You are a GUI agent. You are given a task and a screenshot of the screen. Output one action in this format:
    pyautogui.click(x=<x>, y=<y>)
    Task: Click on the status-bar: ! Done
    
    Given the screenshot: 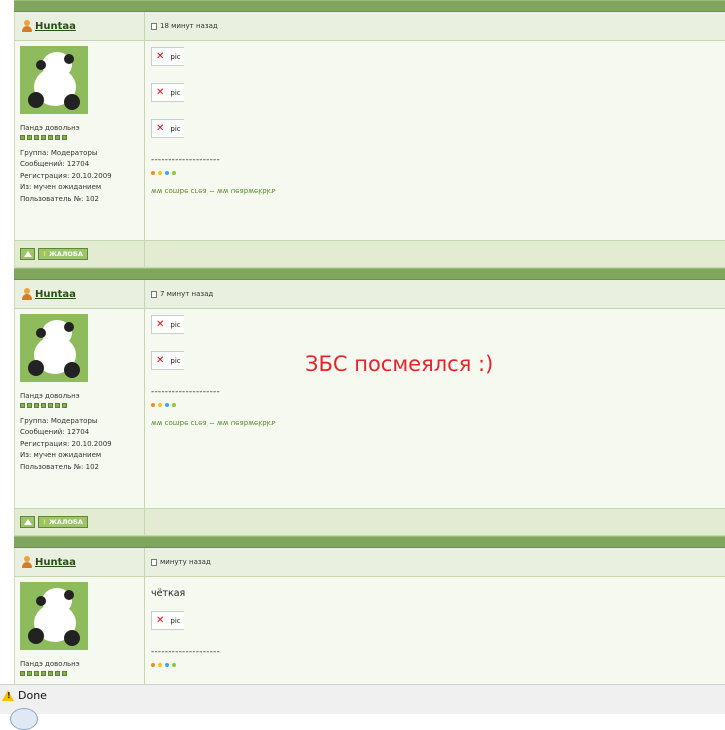 What is the action you would take?
    pyautogui.click(x=362, y=707)
    